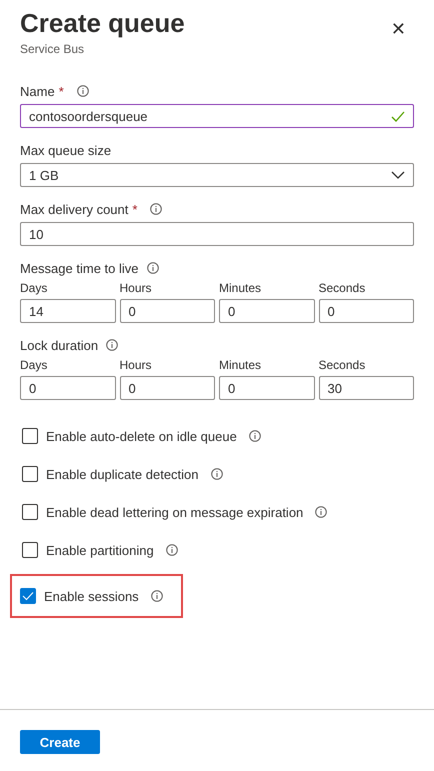 This screenshot has height=771, width=434. Describe the element at coordinates (59, 345) in the screenshot. I see `field-label: Lock duration` at that location.